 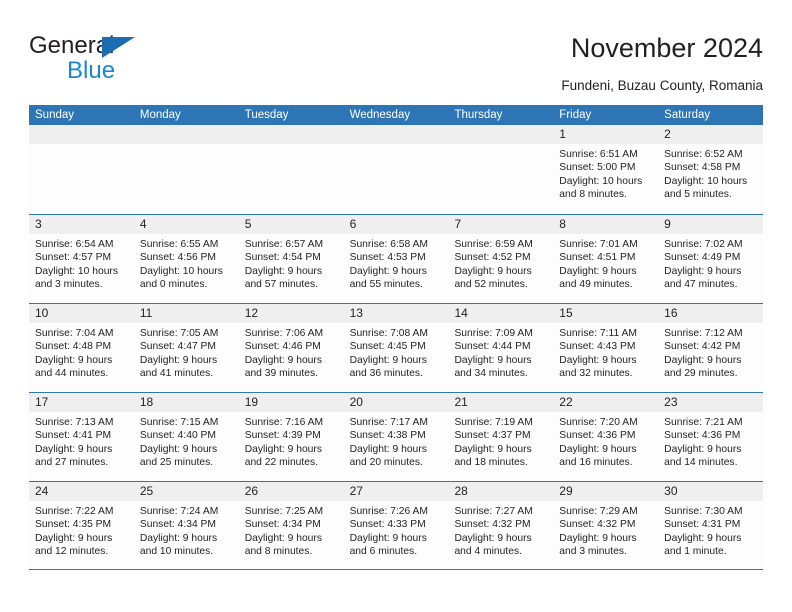 I want to click on day-number: 11, so click(x=186, y=313).